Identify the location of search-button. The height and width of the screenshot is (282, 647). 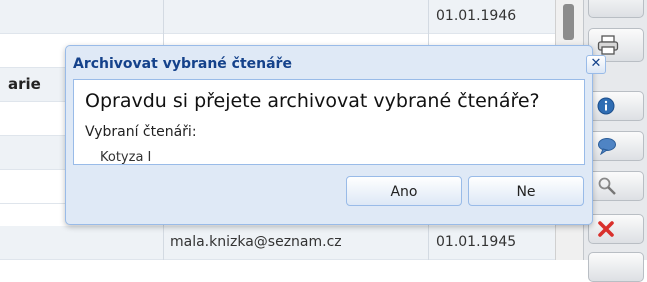
(616, 186).